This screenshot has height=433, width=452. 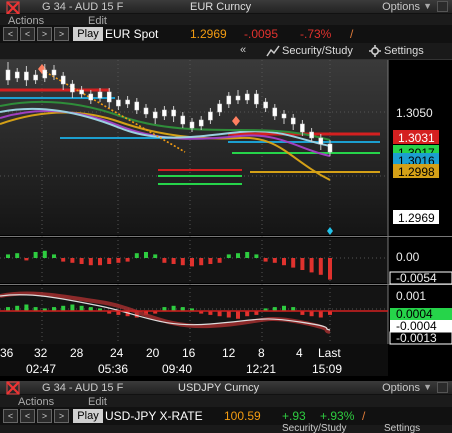 I want to click on window2-title: G 34 - AUD 15 F, so click(x=83, y=388).